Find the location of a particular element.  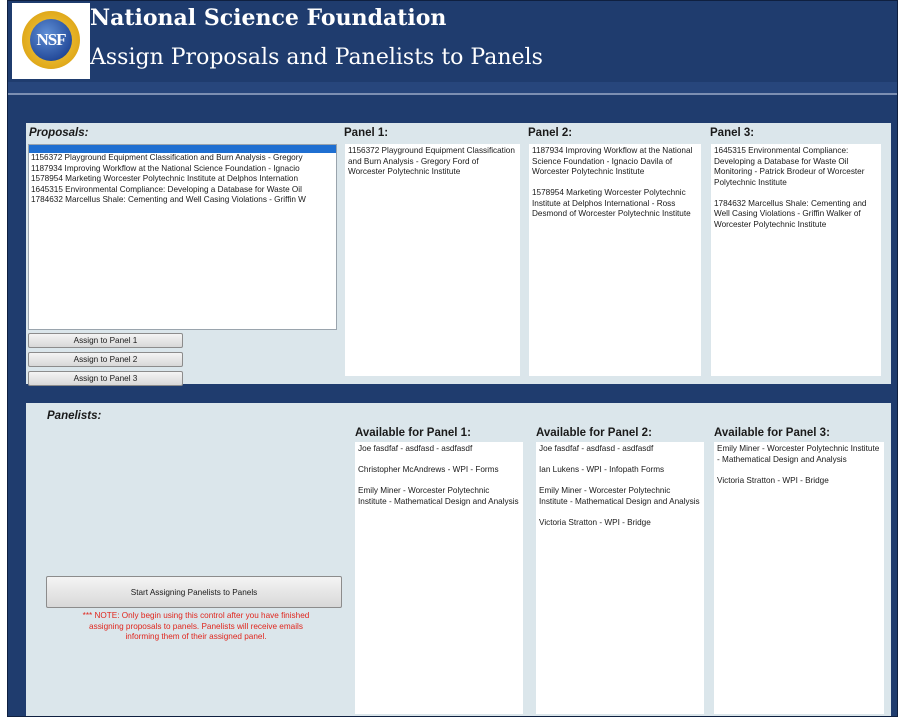

panel-3-heading: Panel 3: is located at coordinates (732, 133).